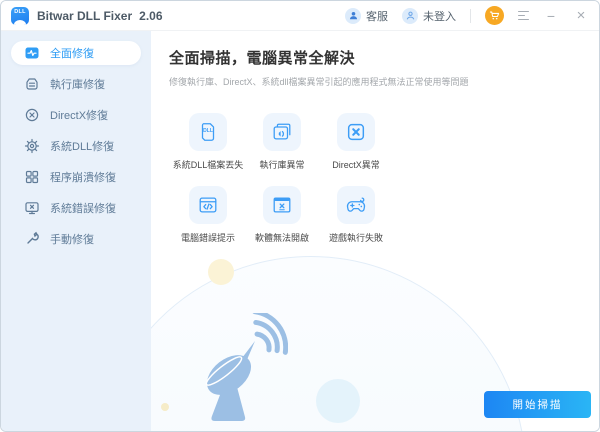  I want to click on issue-error-prompt: 電腦錯誤提示, so click(208, 215).